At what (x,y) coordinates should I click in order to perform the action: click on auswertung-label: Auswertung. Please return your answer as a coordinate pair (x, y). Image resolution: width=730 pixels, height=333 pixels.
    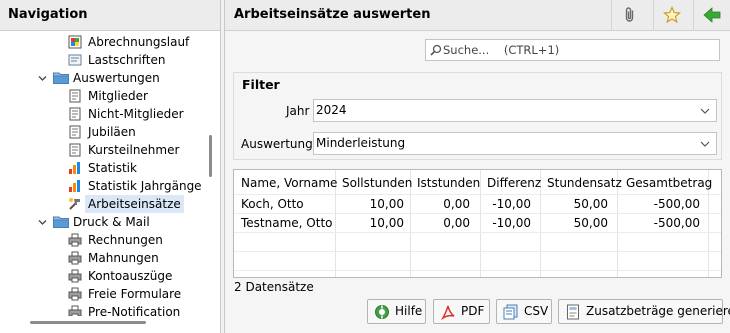
    Looking at the image, I should click on (277, 144).